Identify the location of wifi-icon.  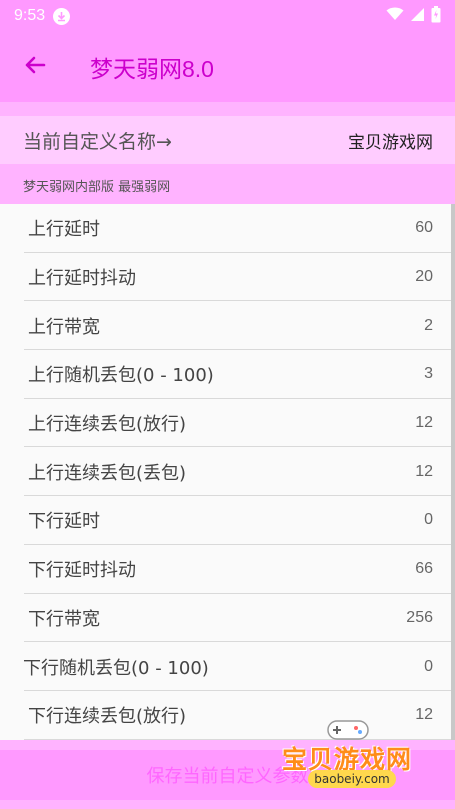
(395, 16).